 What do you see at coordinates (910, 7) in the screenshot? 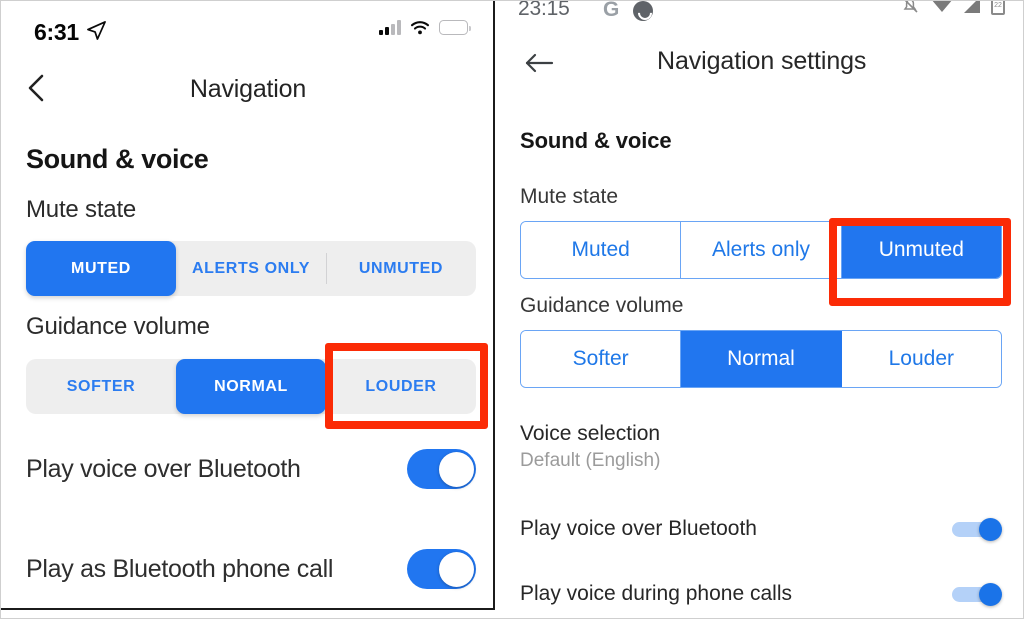
I see `bell-off-icon` at bounding box center [910, 7].